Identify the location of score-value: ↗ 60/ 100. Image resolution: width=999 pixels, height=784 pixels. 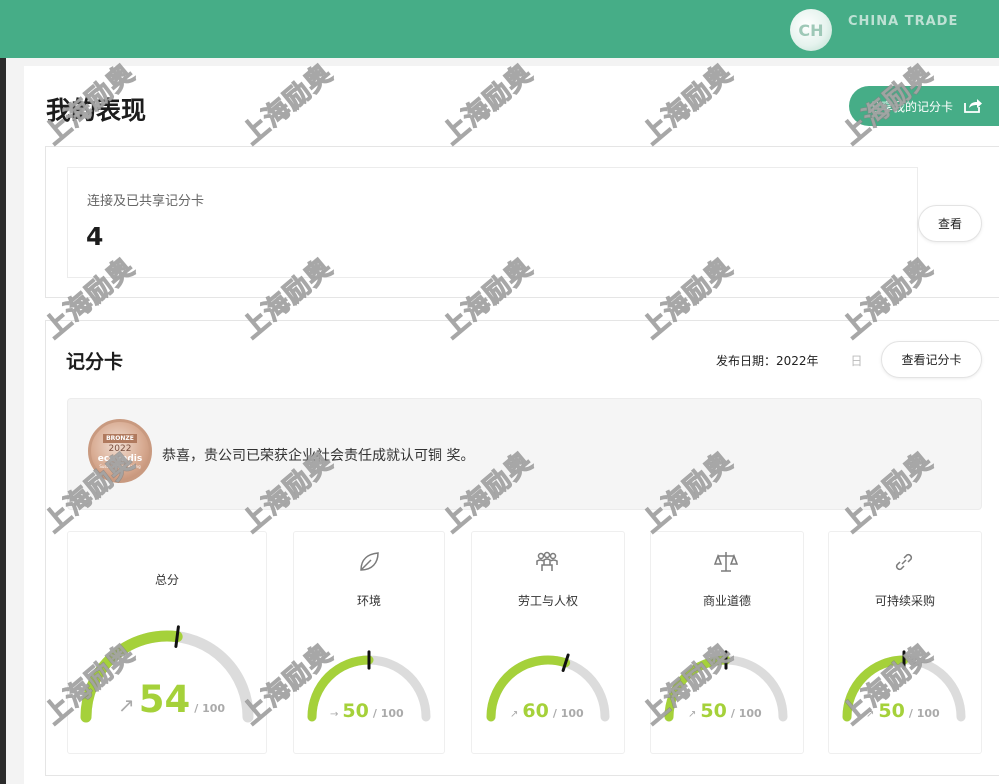
(547, 711).